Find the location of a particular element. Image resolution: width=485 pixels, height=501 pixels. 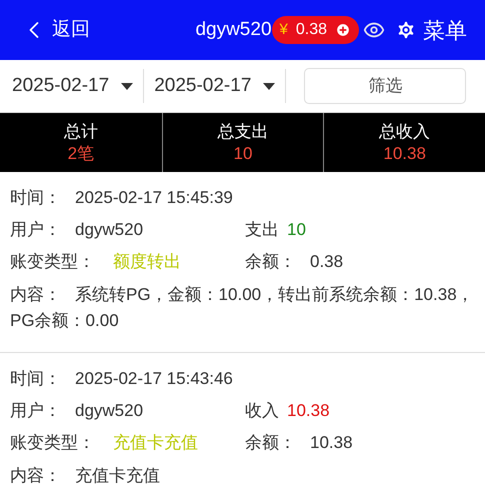

filter-button: 筛选 is located at coordinates (385, 86).